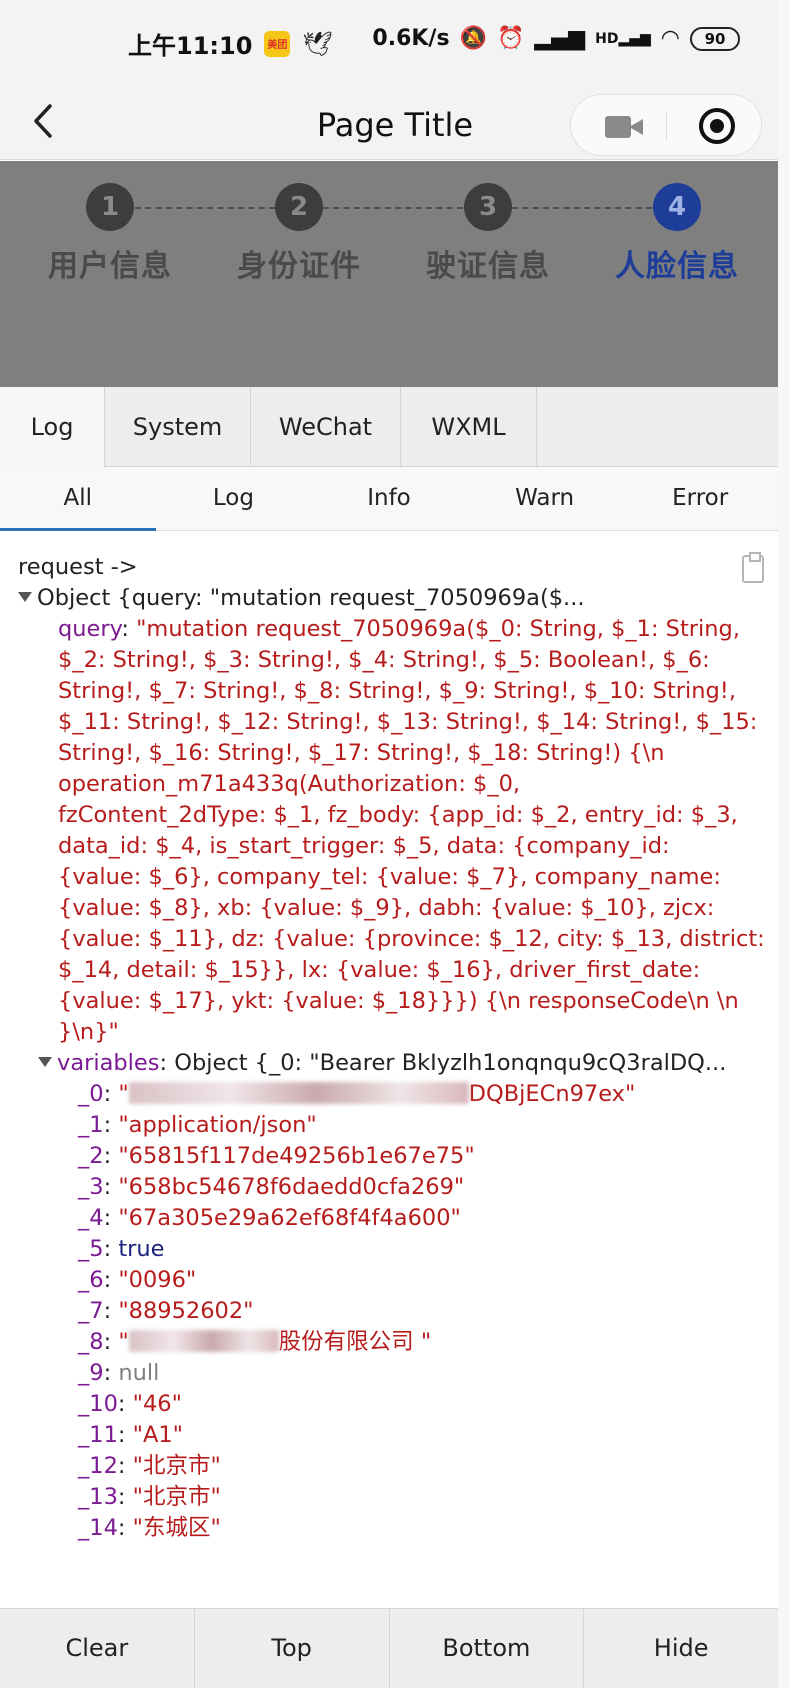  I want to click on query-text: }\n}", so click(88, 1032).